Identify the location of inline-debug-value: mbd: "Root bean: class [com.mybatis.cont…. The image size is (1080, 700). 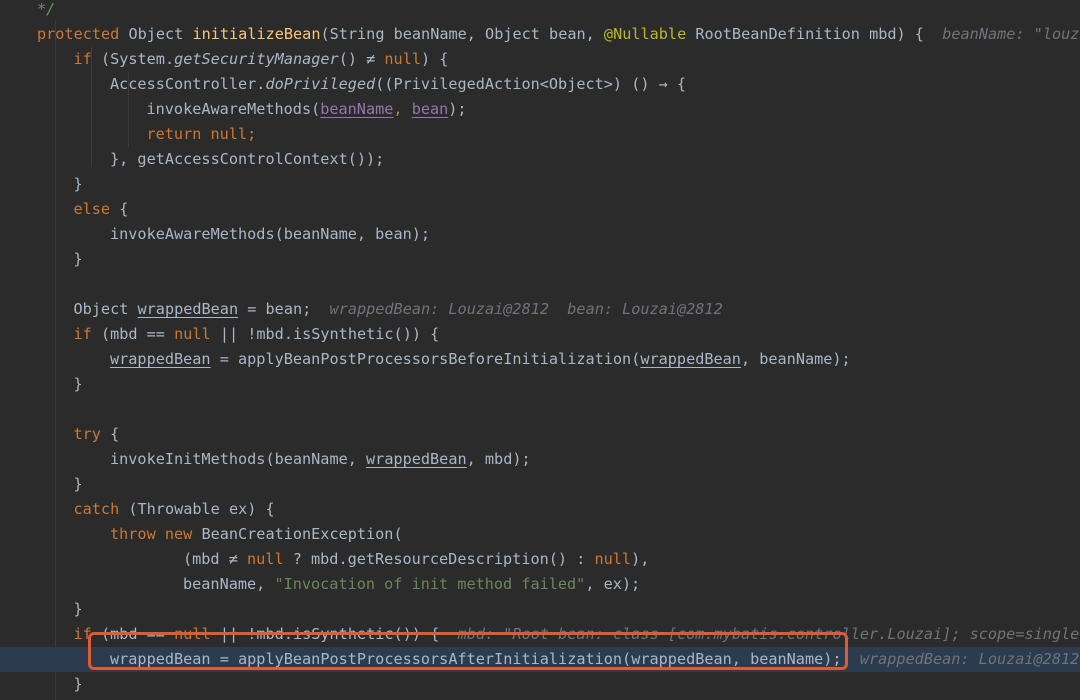
(768, 634).